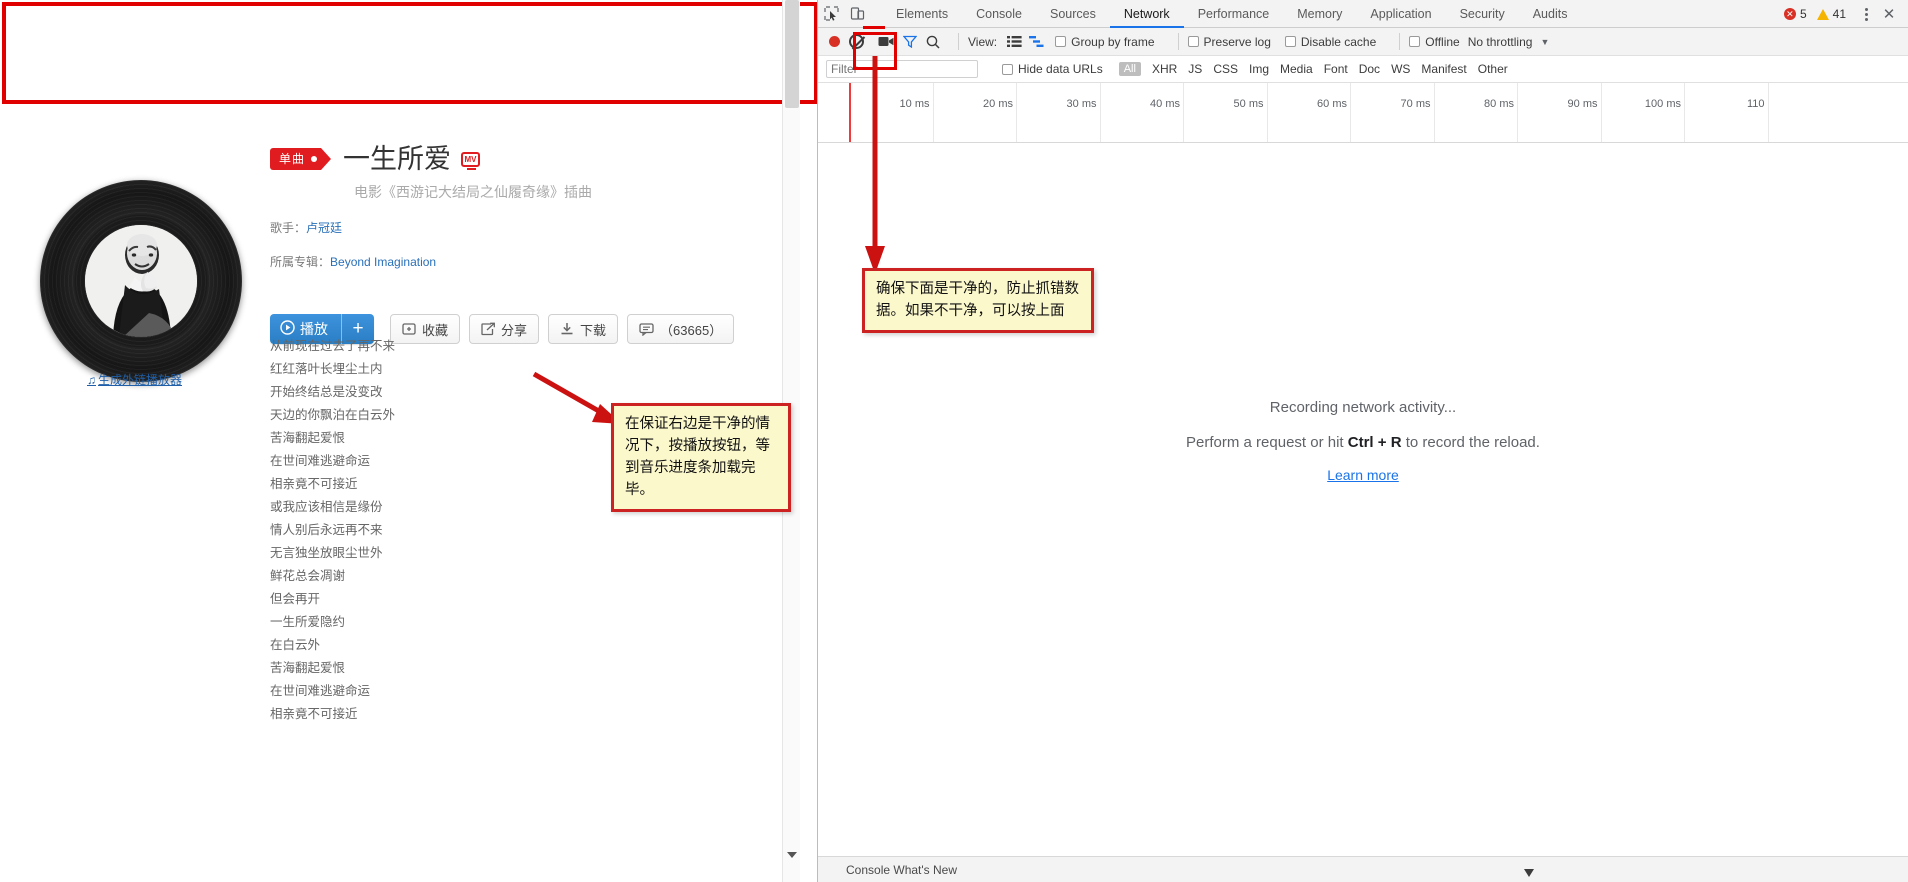  What do you see at coordinates (1482, 14) in the screenshot?
I see `tab-security: Security` at bounding box center [1482, 14].